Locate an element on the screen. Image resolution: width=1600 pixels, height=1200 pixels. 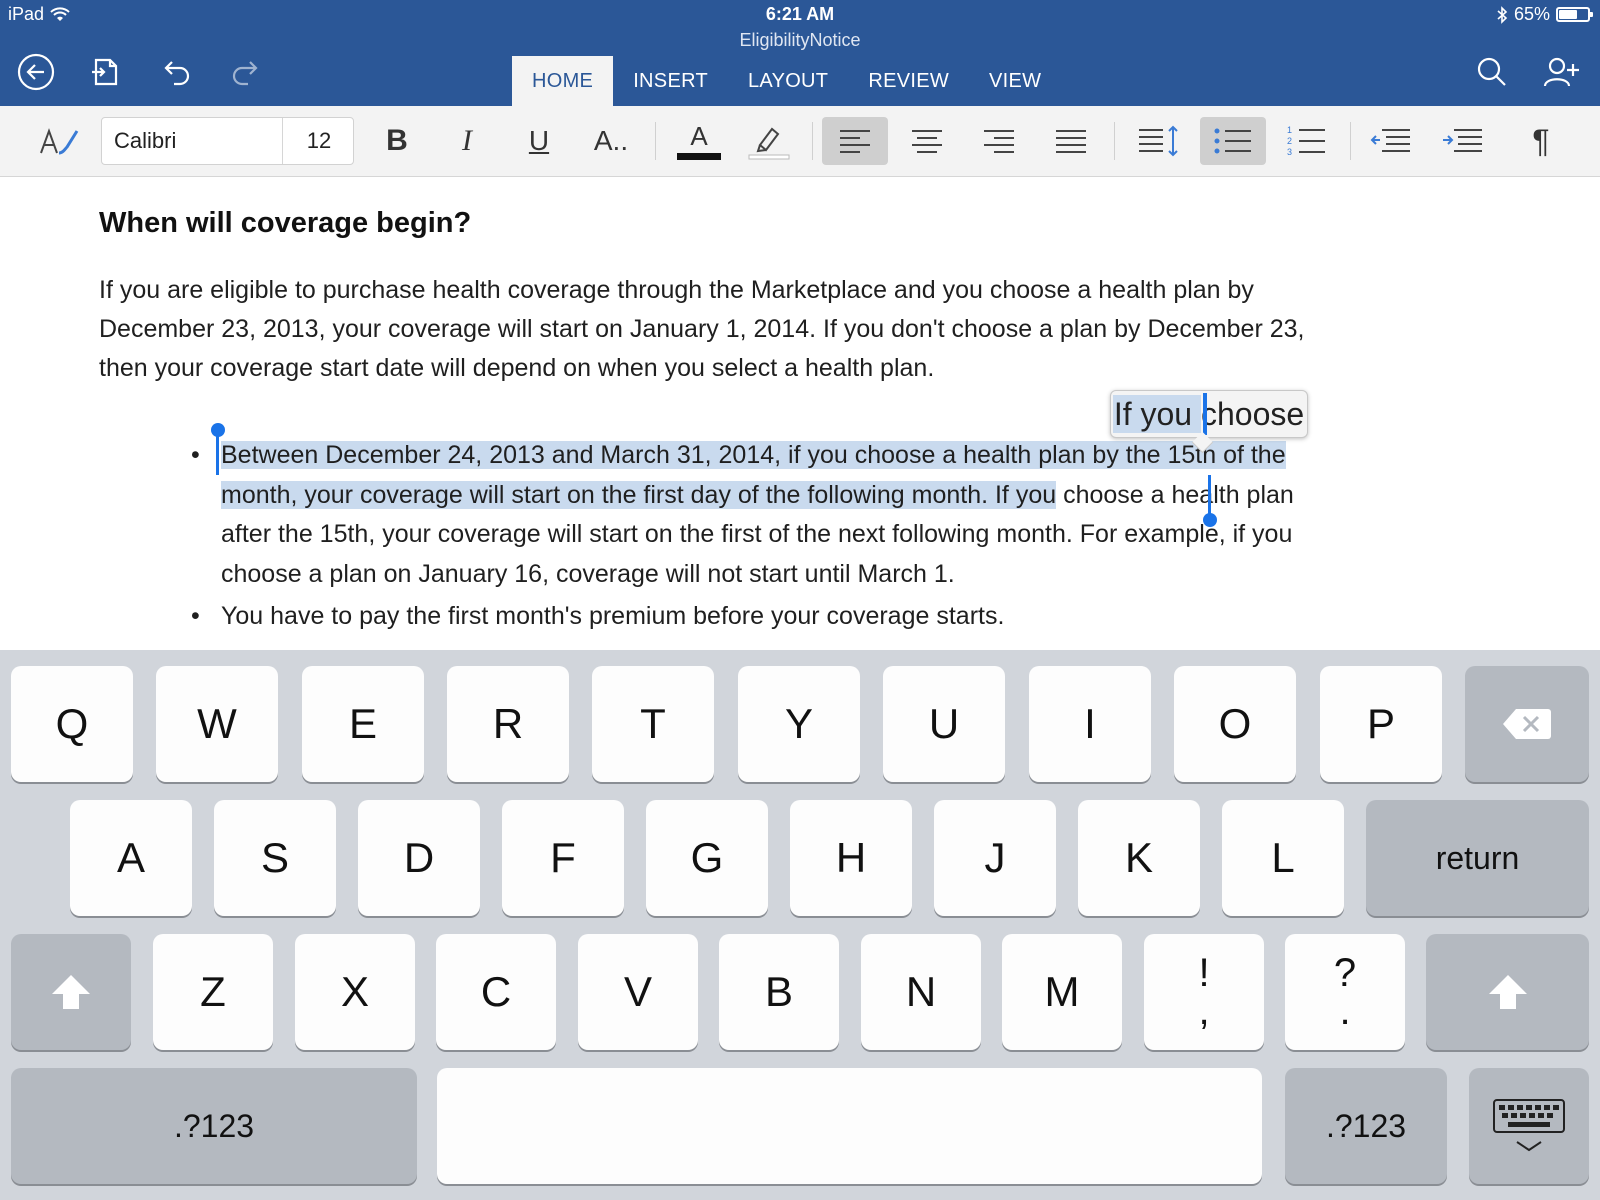
bold-button: B is located at coordinates (397, 141).